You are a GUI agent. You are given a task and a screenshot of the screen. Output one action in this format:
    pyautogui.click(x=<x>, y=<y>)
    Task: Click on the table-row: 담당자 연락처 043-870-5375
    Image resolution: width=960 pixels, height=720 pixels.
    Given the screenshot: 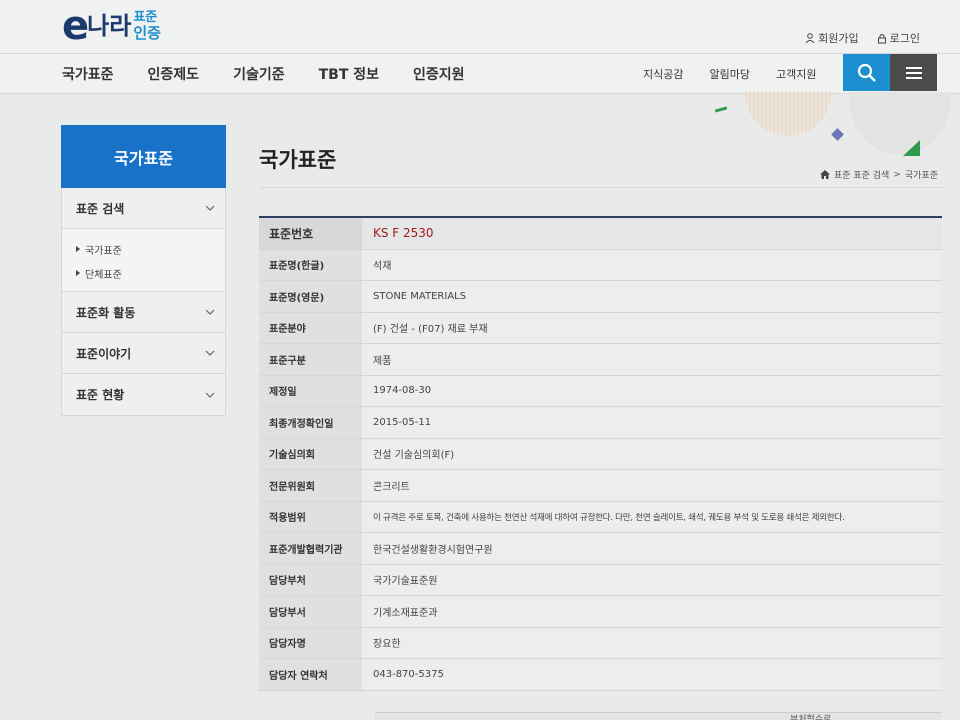 What is the action you would take?
    pyautogui.click(x=600, y=675)
    